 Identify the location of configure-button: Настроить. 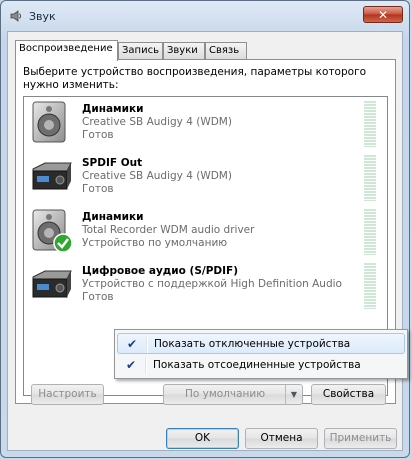
(67, 394).